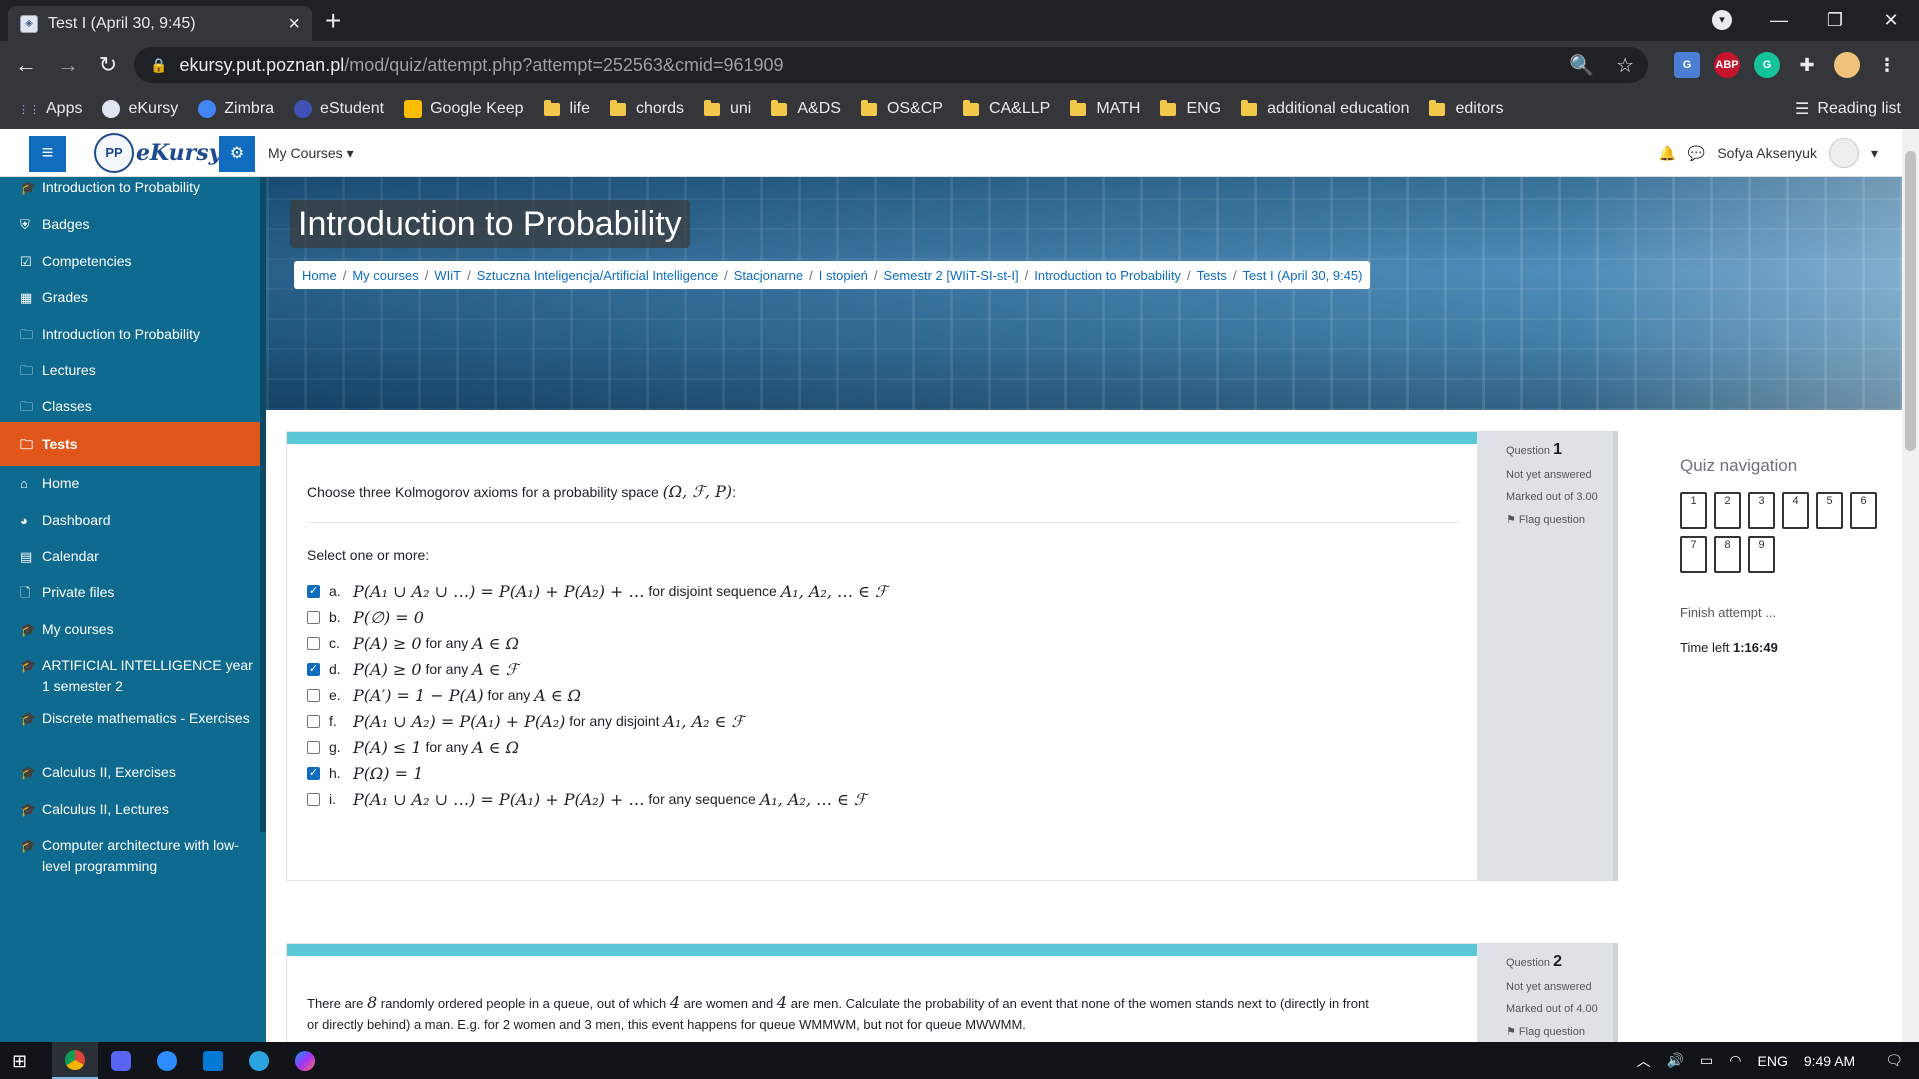  What do you see at coordinates (130, 629) in the screenshot?
I see `sidebar-item: 🎓 My courses` at bounding box center [130, 629].